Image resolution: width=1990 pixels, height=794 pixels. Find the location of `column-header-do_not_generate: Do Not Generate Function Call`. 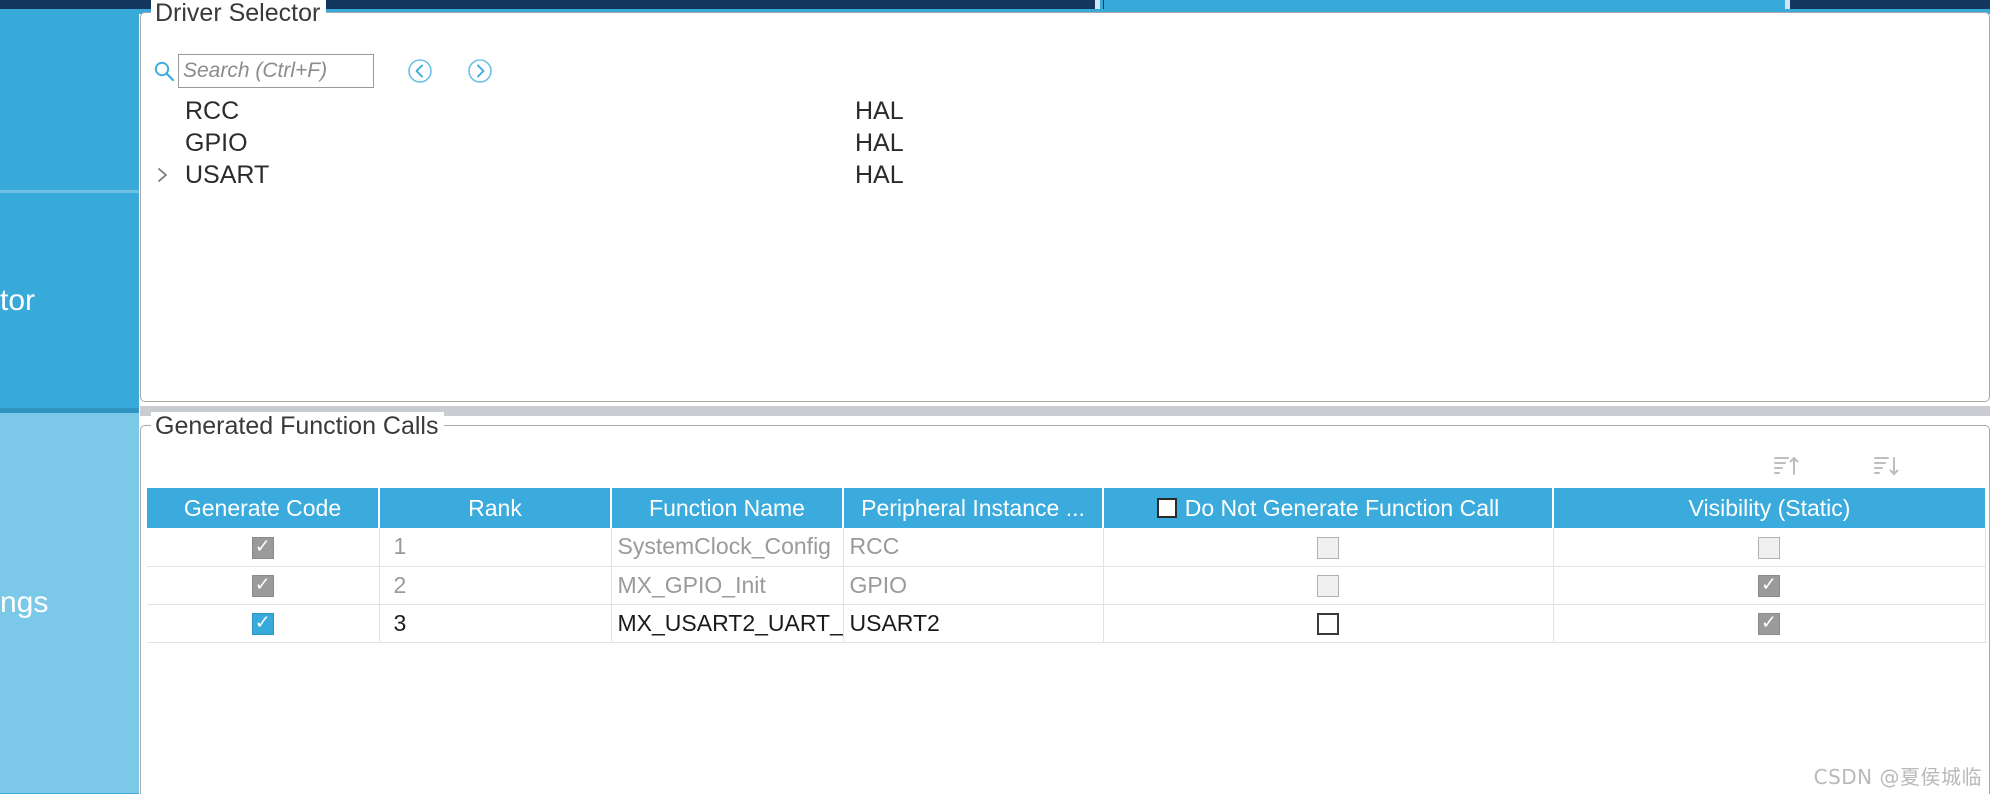

column-header-do_not_generate: Do Not Generate Function Call is located at coordinates (1328, 508).